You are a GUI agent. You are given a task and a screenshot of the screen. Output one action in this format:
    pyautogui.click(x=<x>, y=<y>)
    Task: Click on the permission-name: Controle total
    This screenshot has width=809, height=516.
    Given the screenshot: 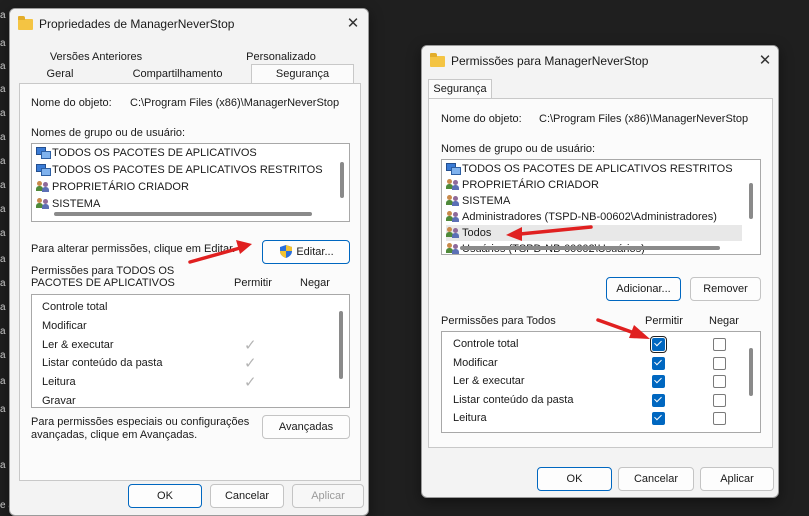 What is the action you would take?
    pyautogui.click(x=486, y=344)
    